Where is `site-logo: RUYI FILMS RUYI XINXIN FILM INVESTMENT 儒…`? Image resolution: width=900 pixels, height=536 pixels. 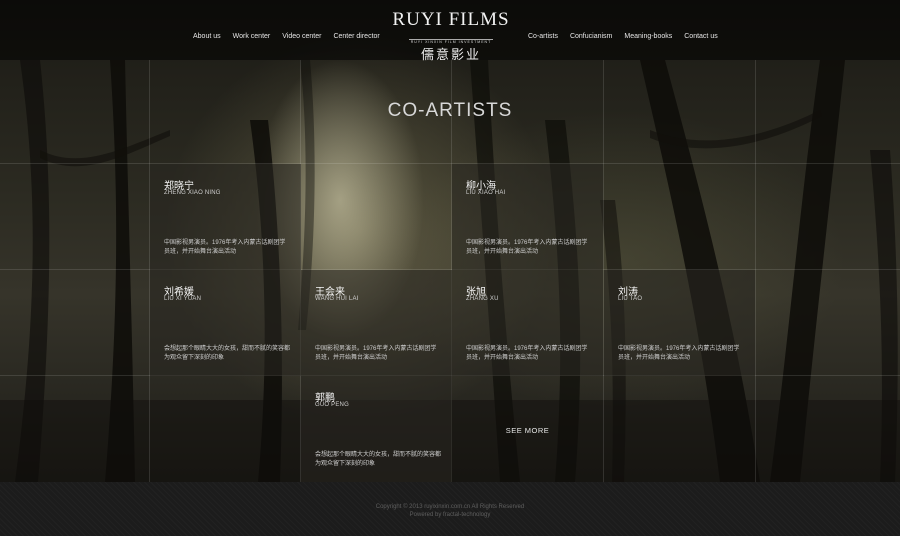 site-logo: RUYI FILMS RUYI XINXIN FILM INVESTMENT 儒… is located at coordinates (451, 36).